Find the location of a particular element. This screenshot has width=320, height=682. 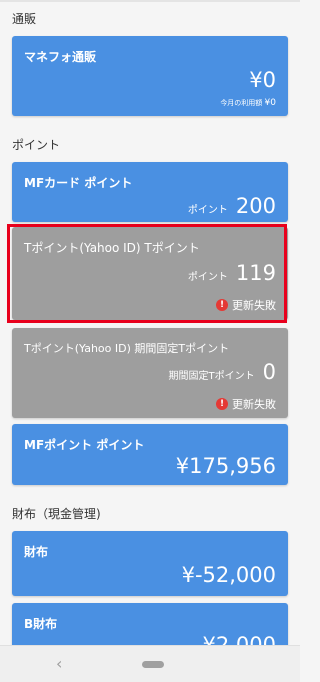

account-name: Tポイント(Yahoo ID) 期間固定Tポイント is located at coordinates (127, 348).